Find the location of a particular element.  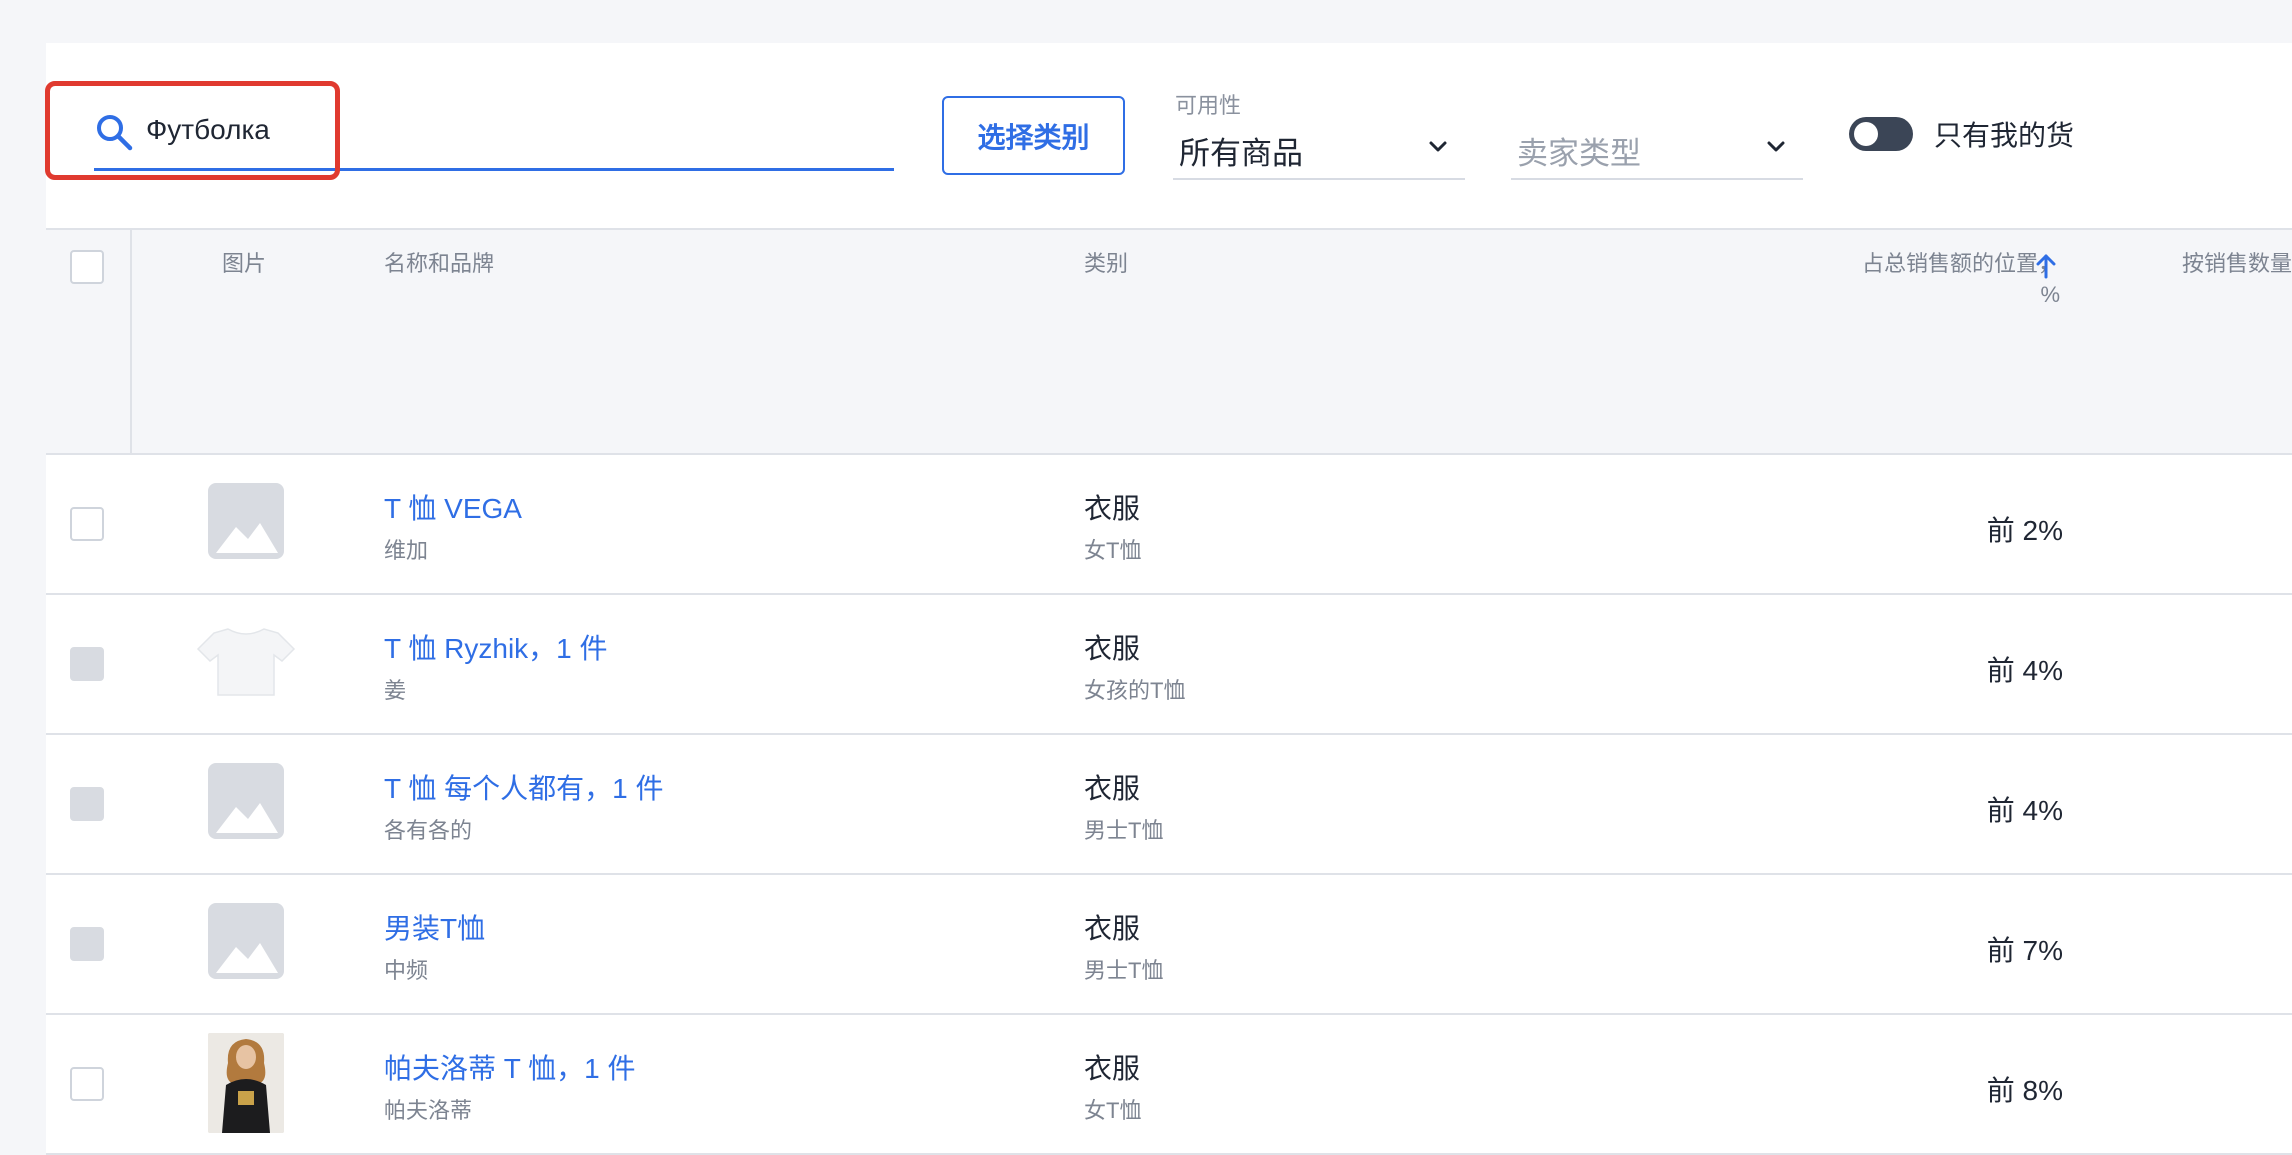

search-field is located at coordinates (494, 135).